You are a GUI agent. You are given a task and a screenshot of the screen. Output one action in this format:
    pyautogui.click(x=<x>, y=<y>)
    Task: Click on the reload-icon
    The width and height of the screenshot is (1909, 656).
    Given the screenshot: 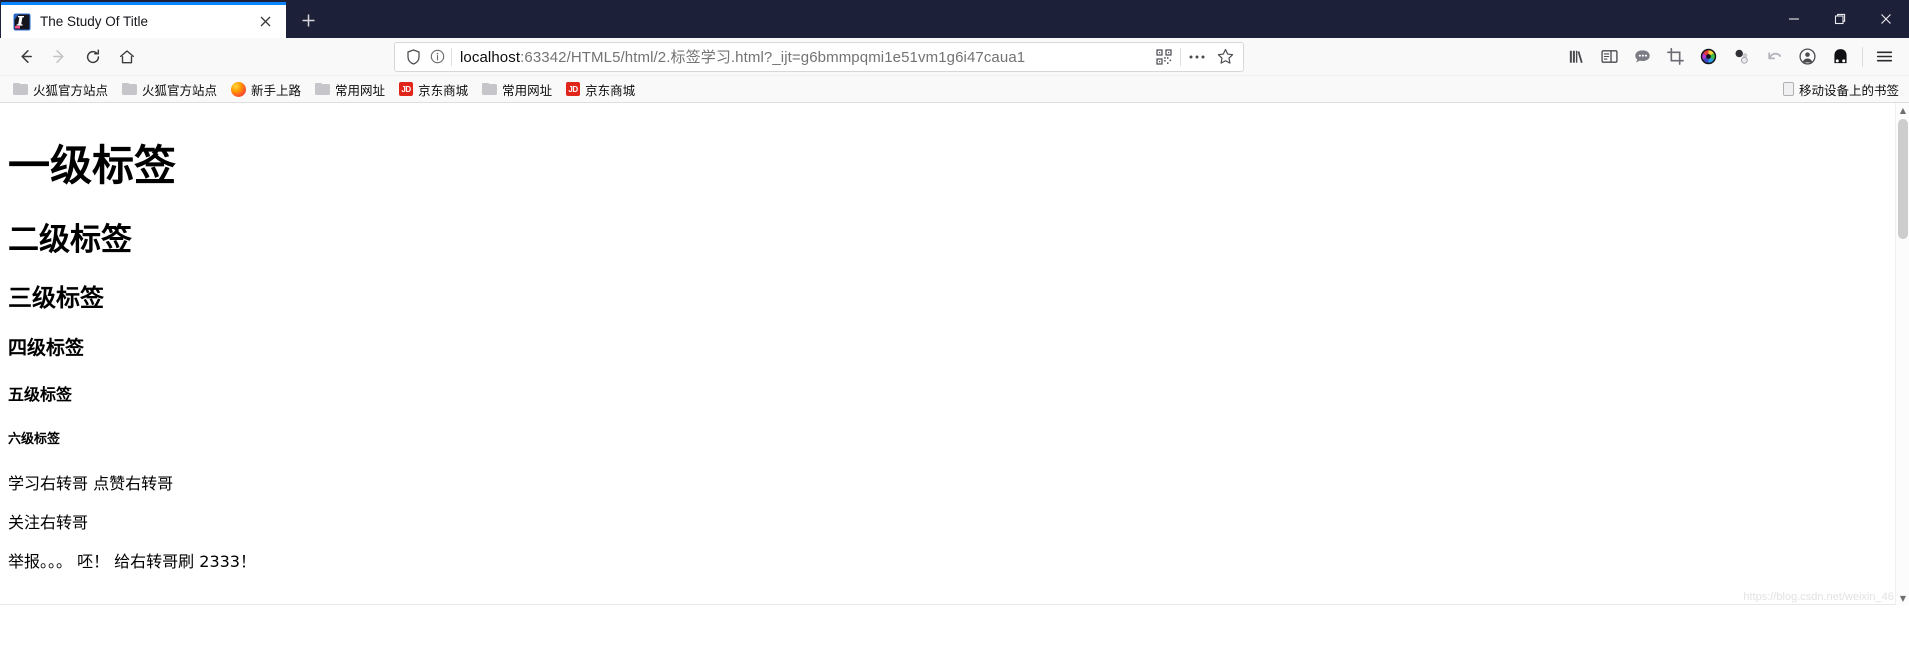 What is the action you would take?
    pyautogui.click(x=93, y=57)
    